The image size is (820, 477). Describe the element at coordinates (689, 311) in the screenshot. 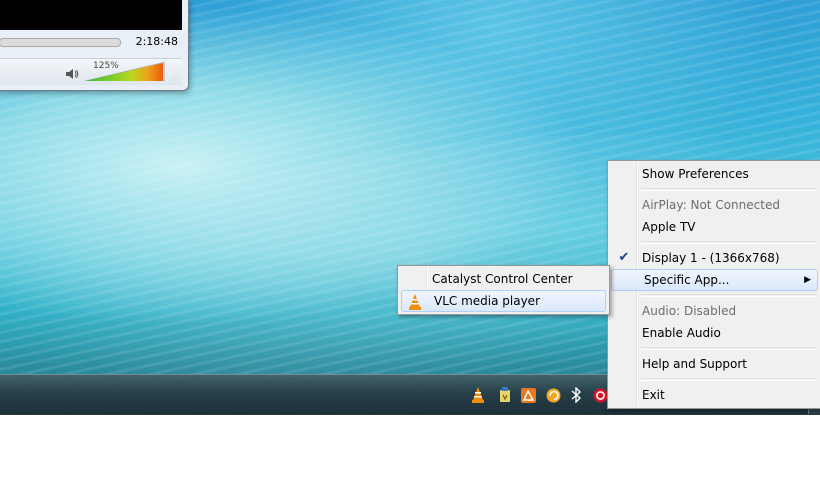

I see `menu-item-audio-status: Audio: Disabled` at that location.